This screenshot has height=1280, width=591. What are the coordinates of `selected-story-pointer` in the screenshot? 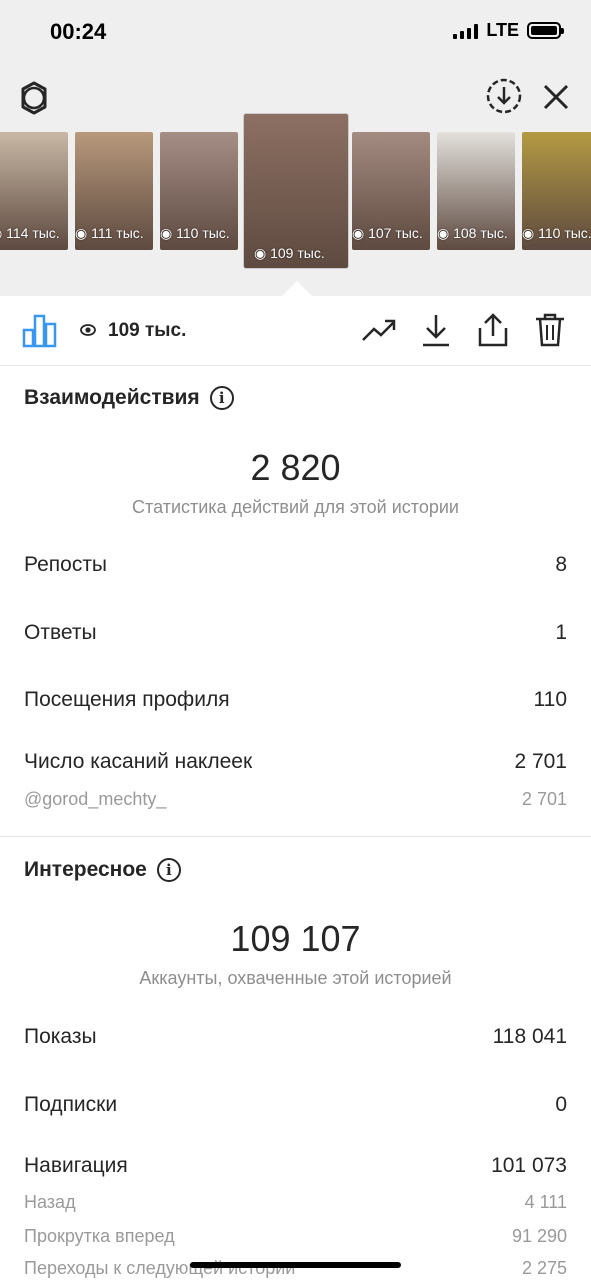 It's located at (297, 288).